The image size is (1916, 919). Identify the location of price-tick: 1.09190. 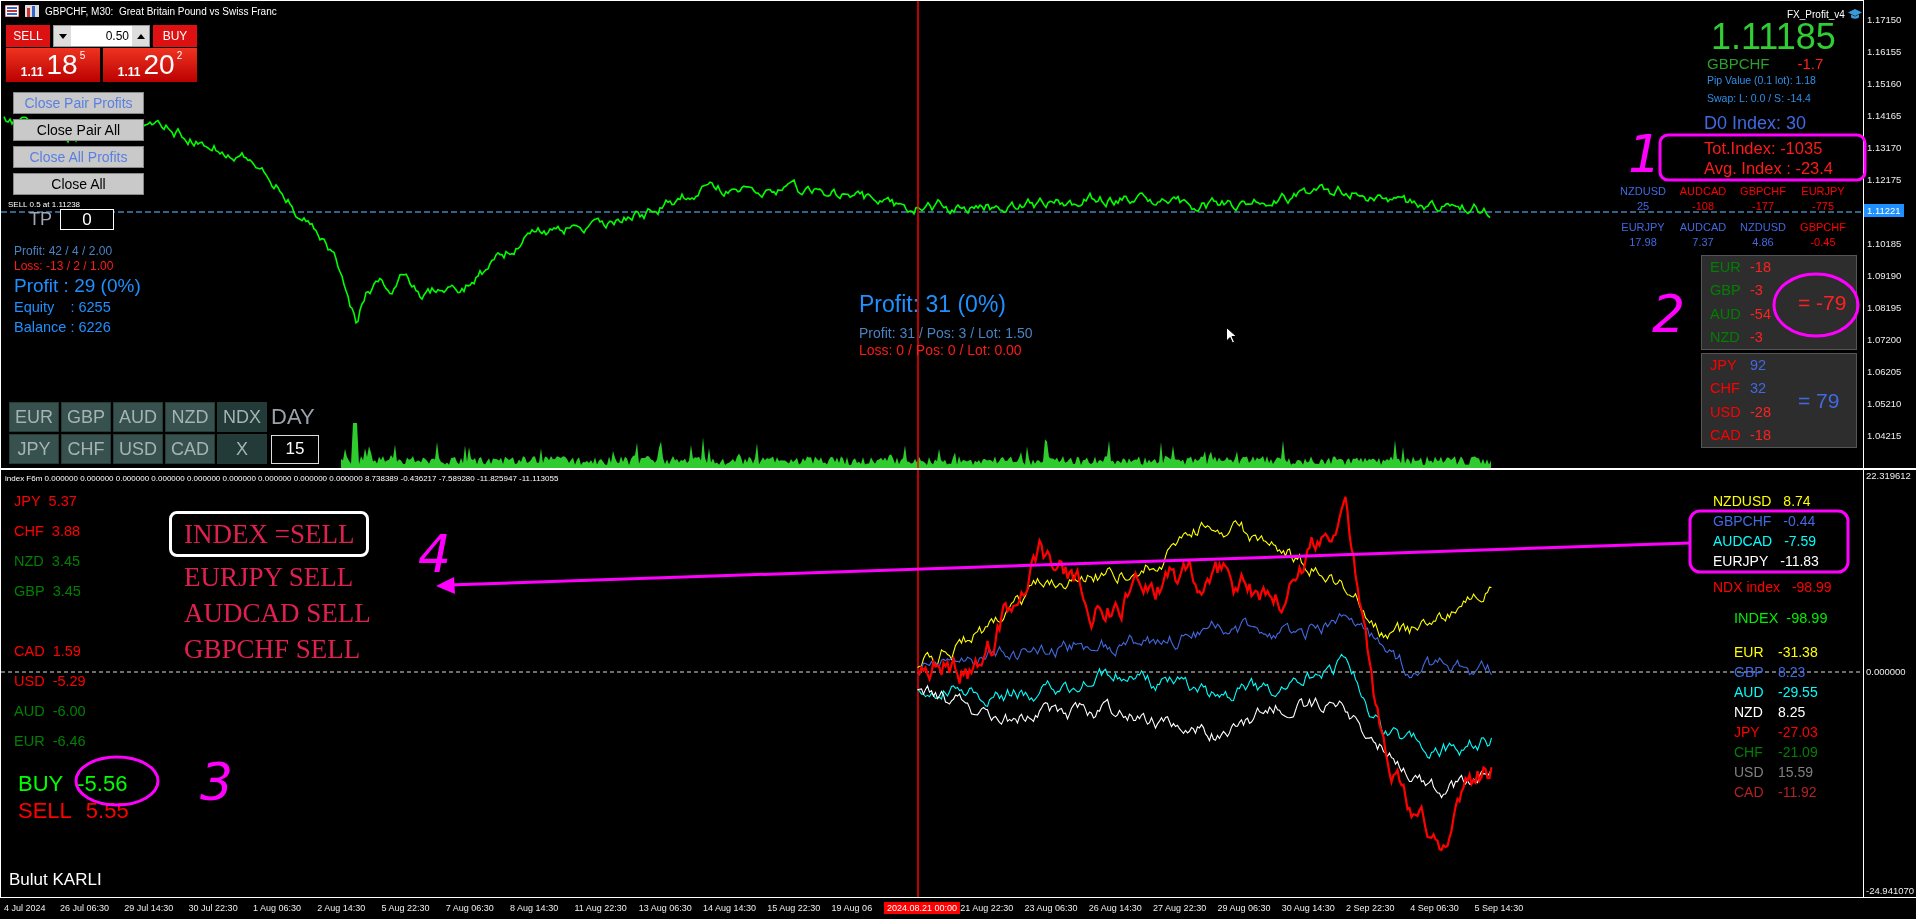
(1884, 276).